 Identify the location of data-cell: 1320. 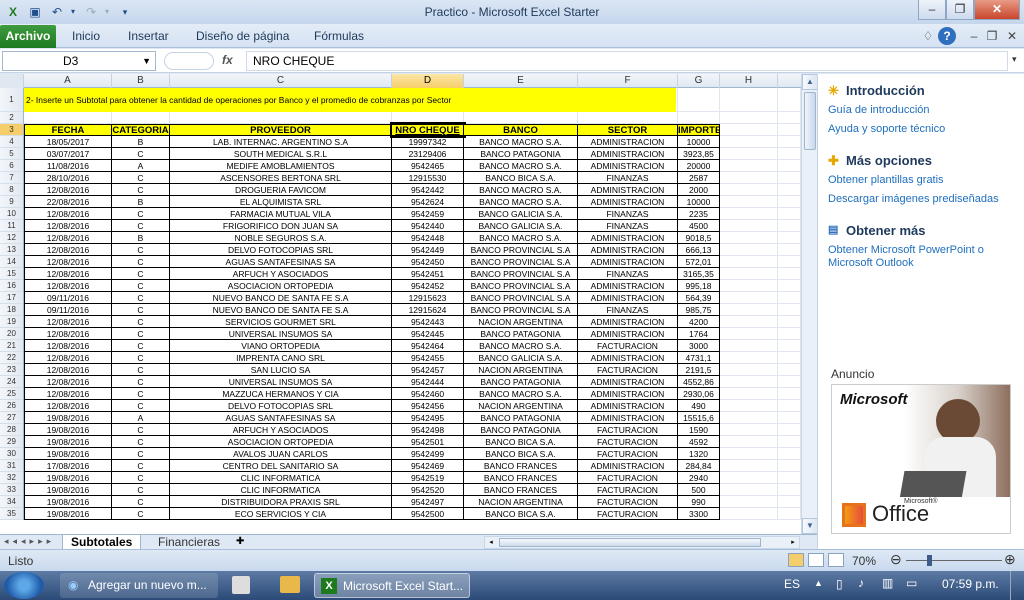
(699, 454).